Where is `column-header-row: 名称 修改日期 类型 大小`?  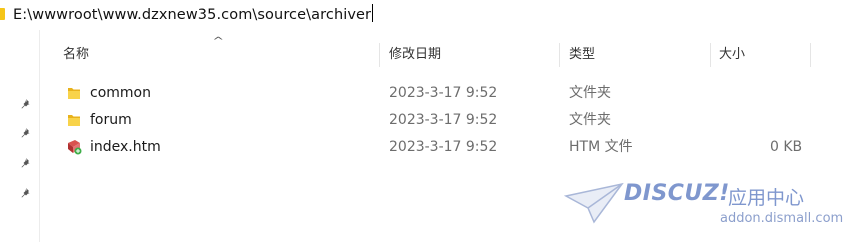 column-header-row: 名称 修改日期 类型 大小 is located at coordinates (450, 55).